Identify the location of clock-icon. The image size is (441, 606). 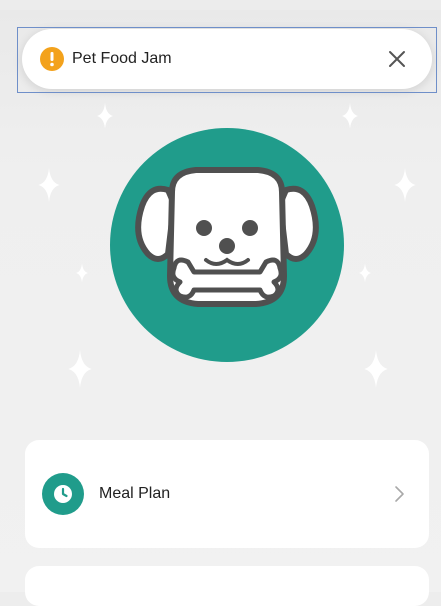
(63, 494).